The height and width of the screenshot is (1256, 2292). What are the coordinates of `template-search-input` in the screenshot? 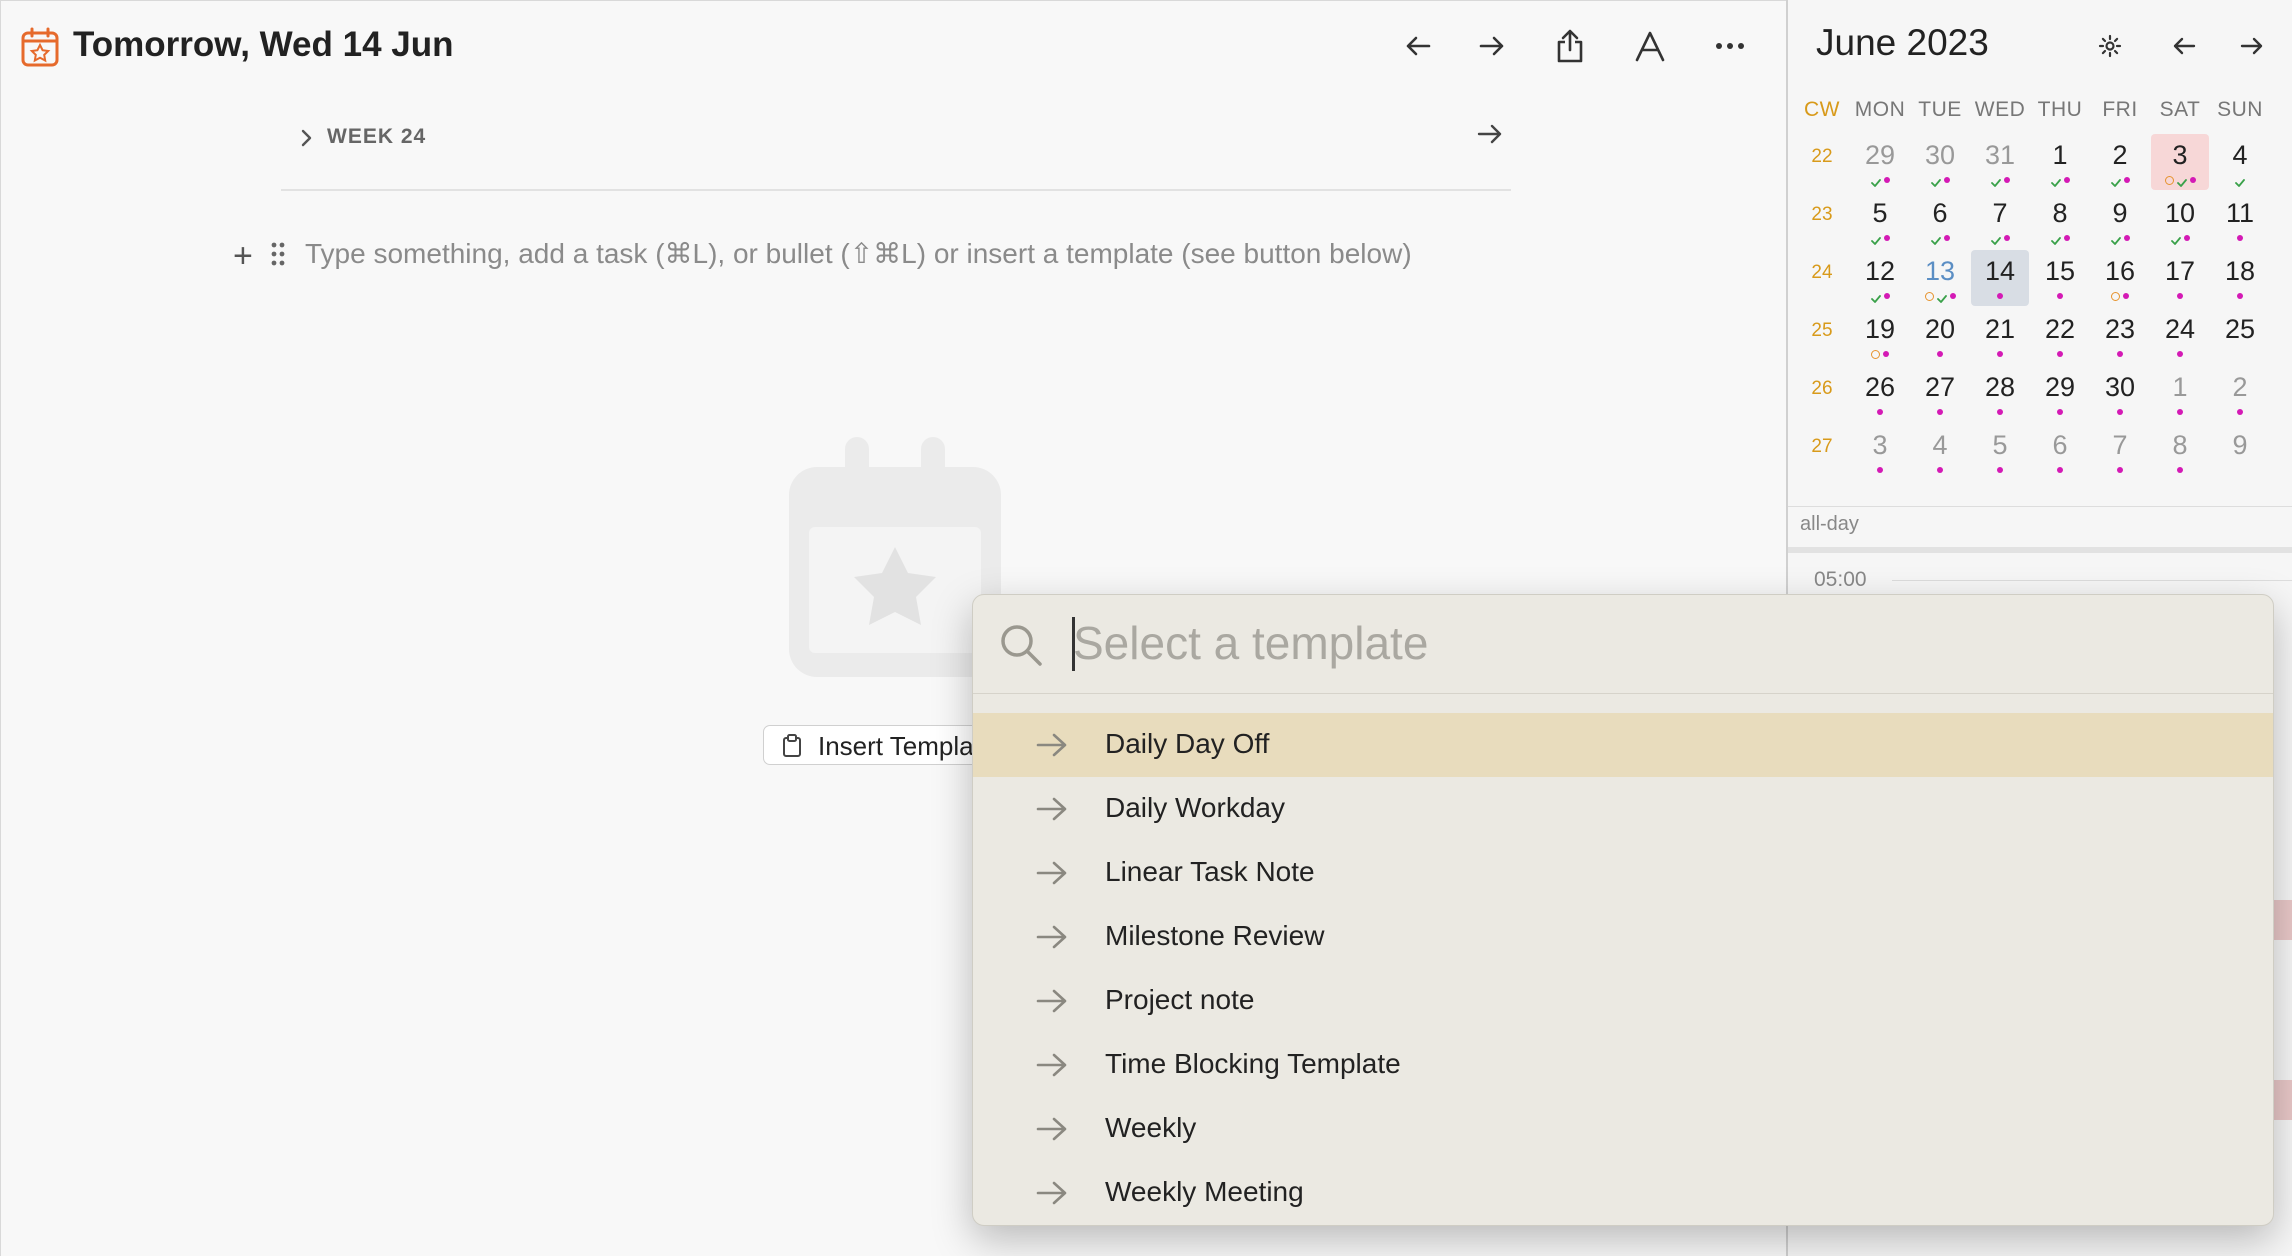 It's located at (1623, 643).